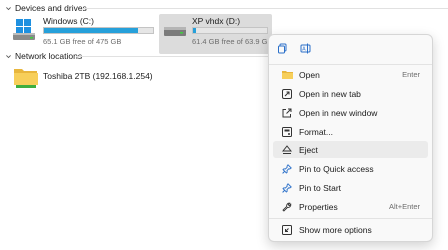 This screenshot has width=448, height=250. What do you see at coordinates (404, 206) in the screenshot?
I see `menu-item-shortcut: Alt+Enter` at bounding box center [404, 206].